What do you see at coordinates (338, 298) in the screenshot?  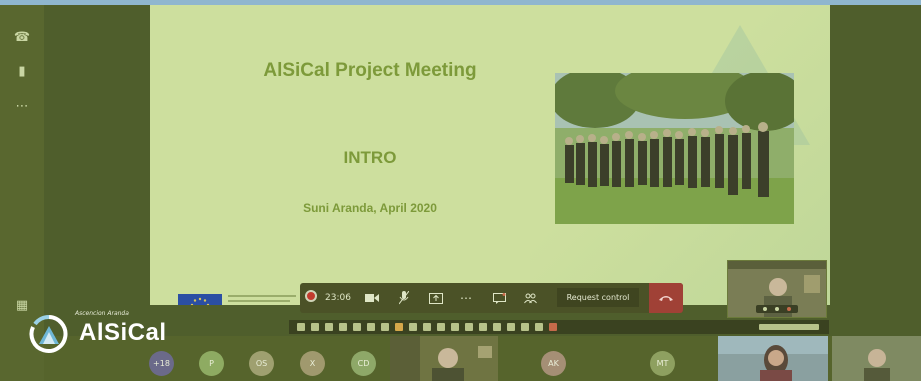 I see `call-timer: 23:06` at bounding box center [338, 298].